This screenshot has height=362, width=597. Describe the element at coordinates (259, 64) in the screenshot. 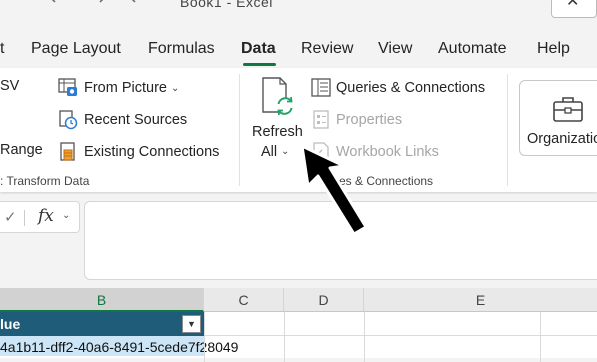

I see `active-tab-indicator` at that location.